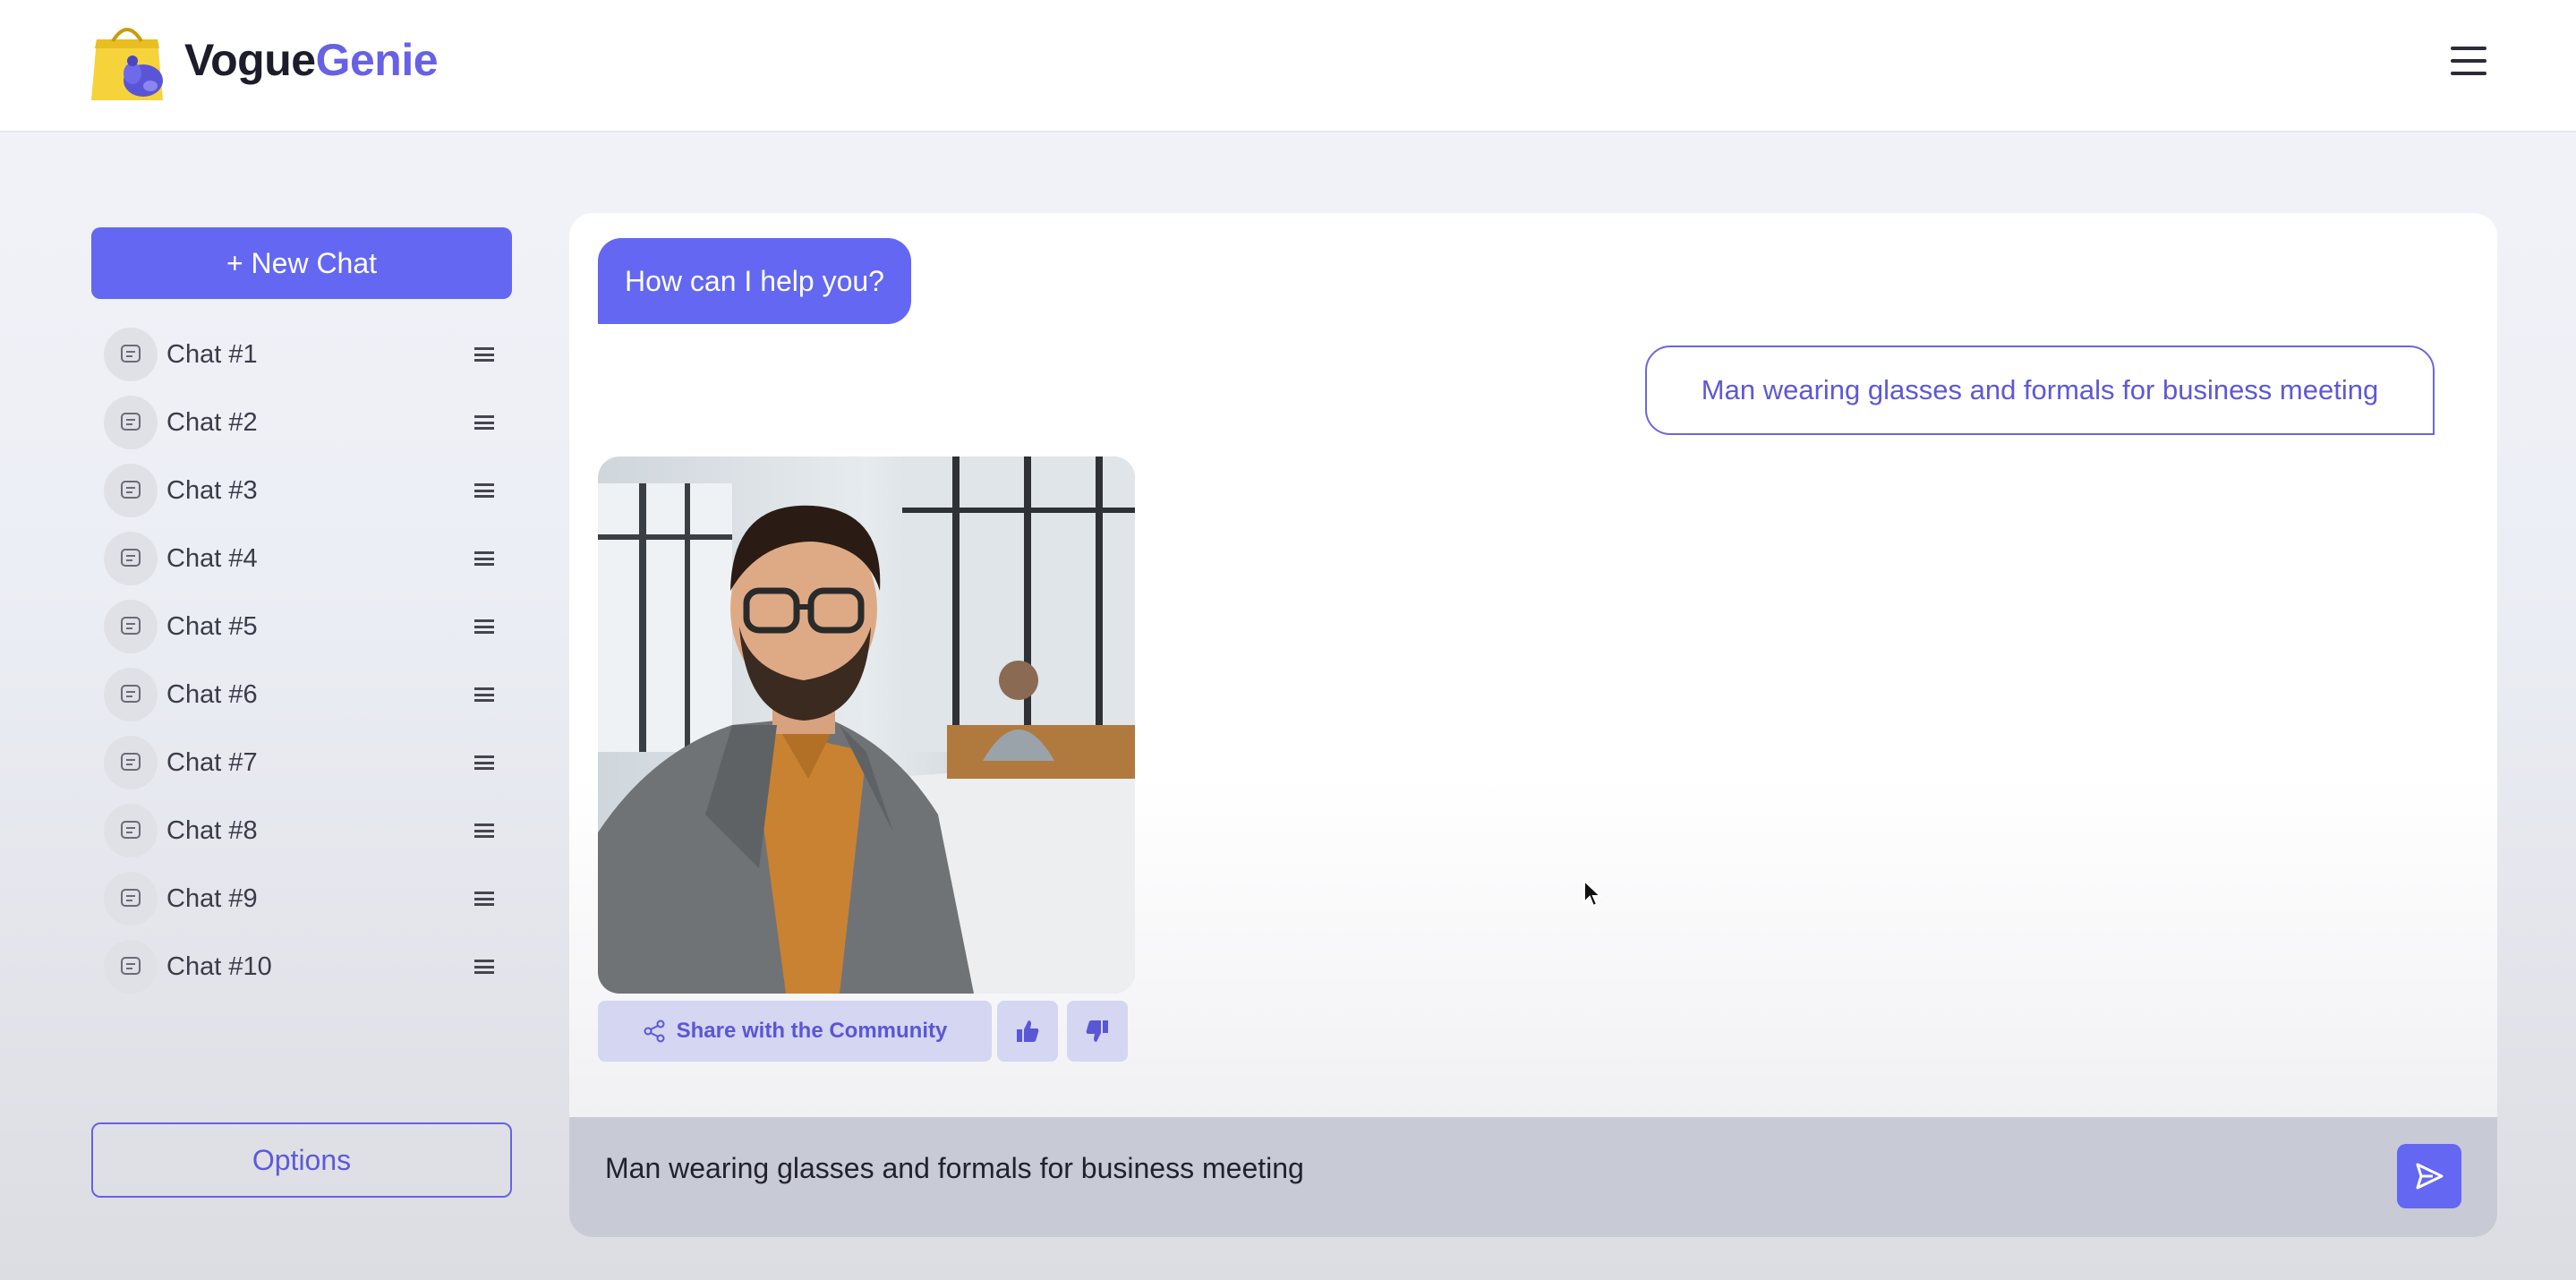 The width and height of the screenshot is (2576, 1280). What do you see at coordinates (212, 558) in the screenshot?
I see `chat-list-item-label: Chat #4` at bounding box center [212, 558].